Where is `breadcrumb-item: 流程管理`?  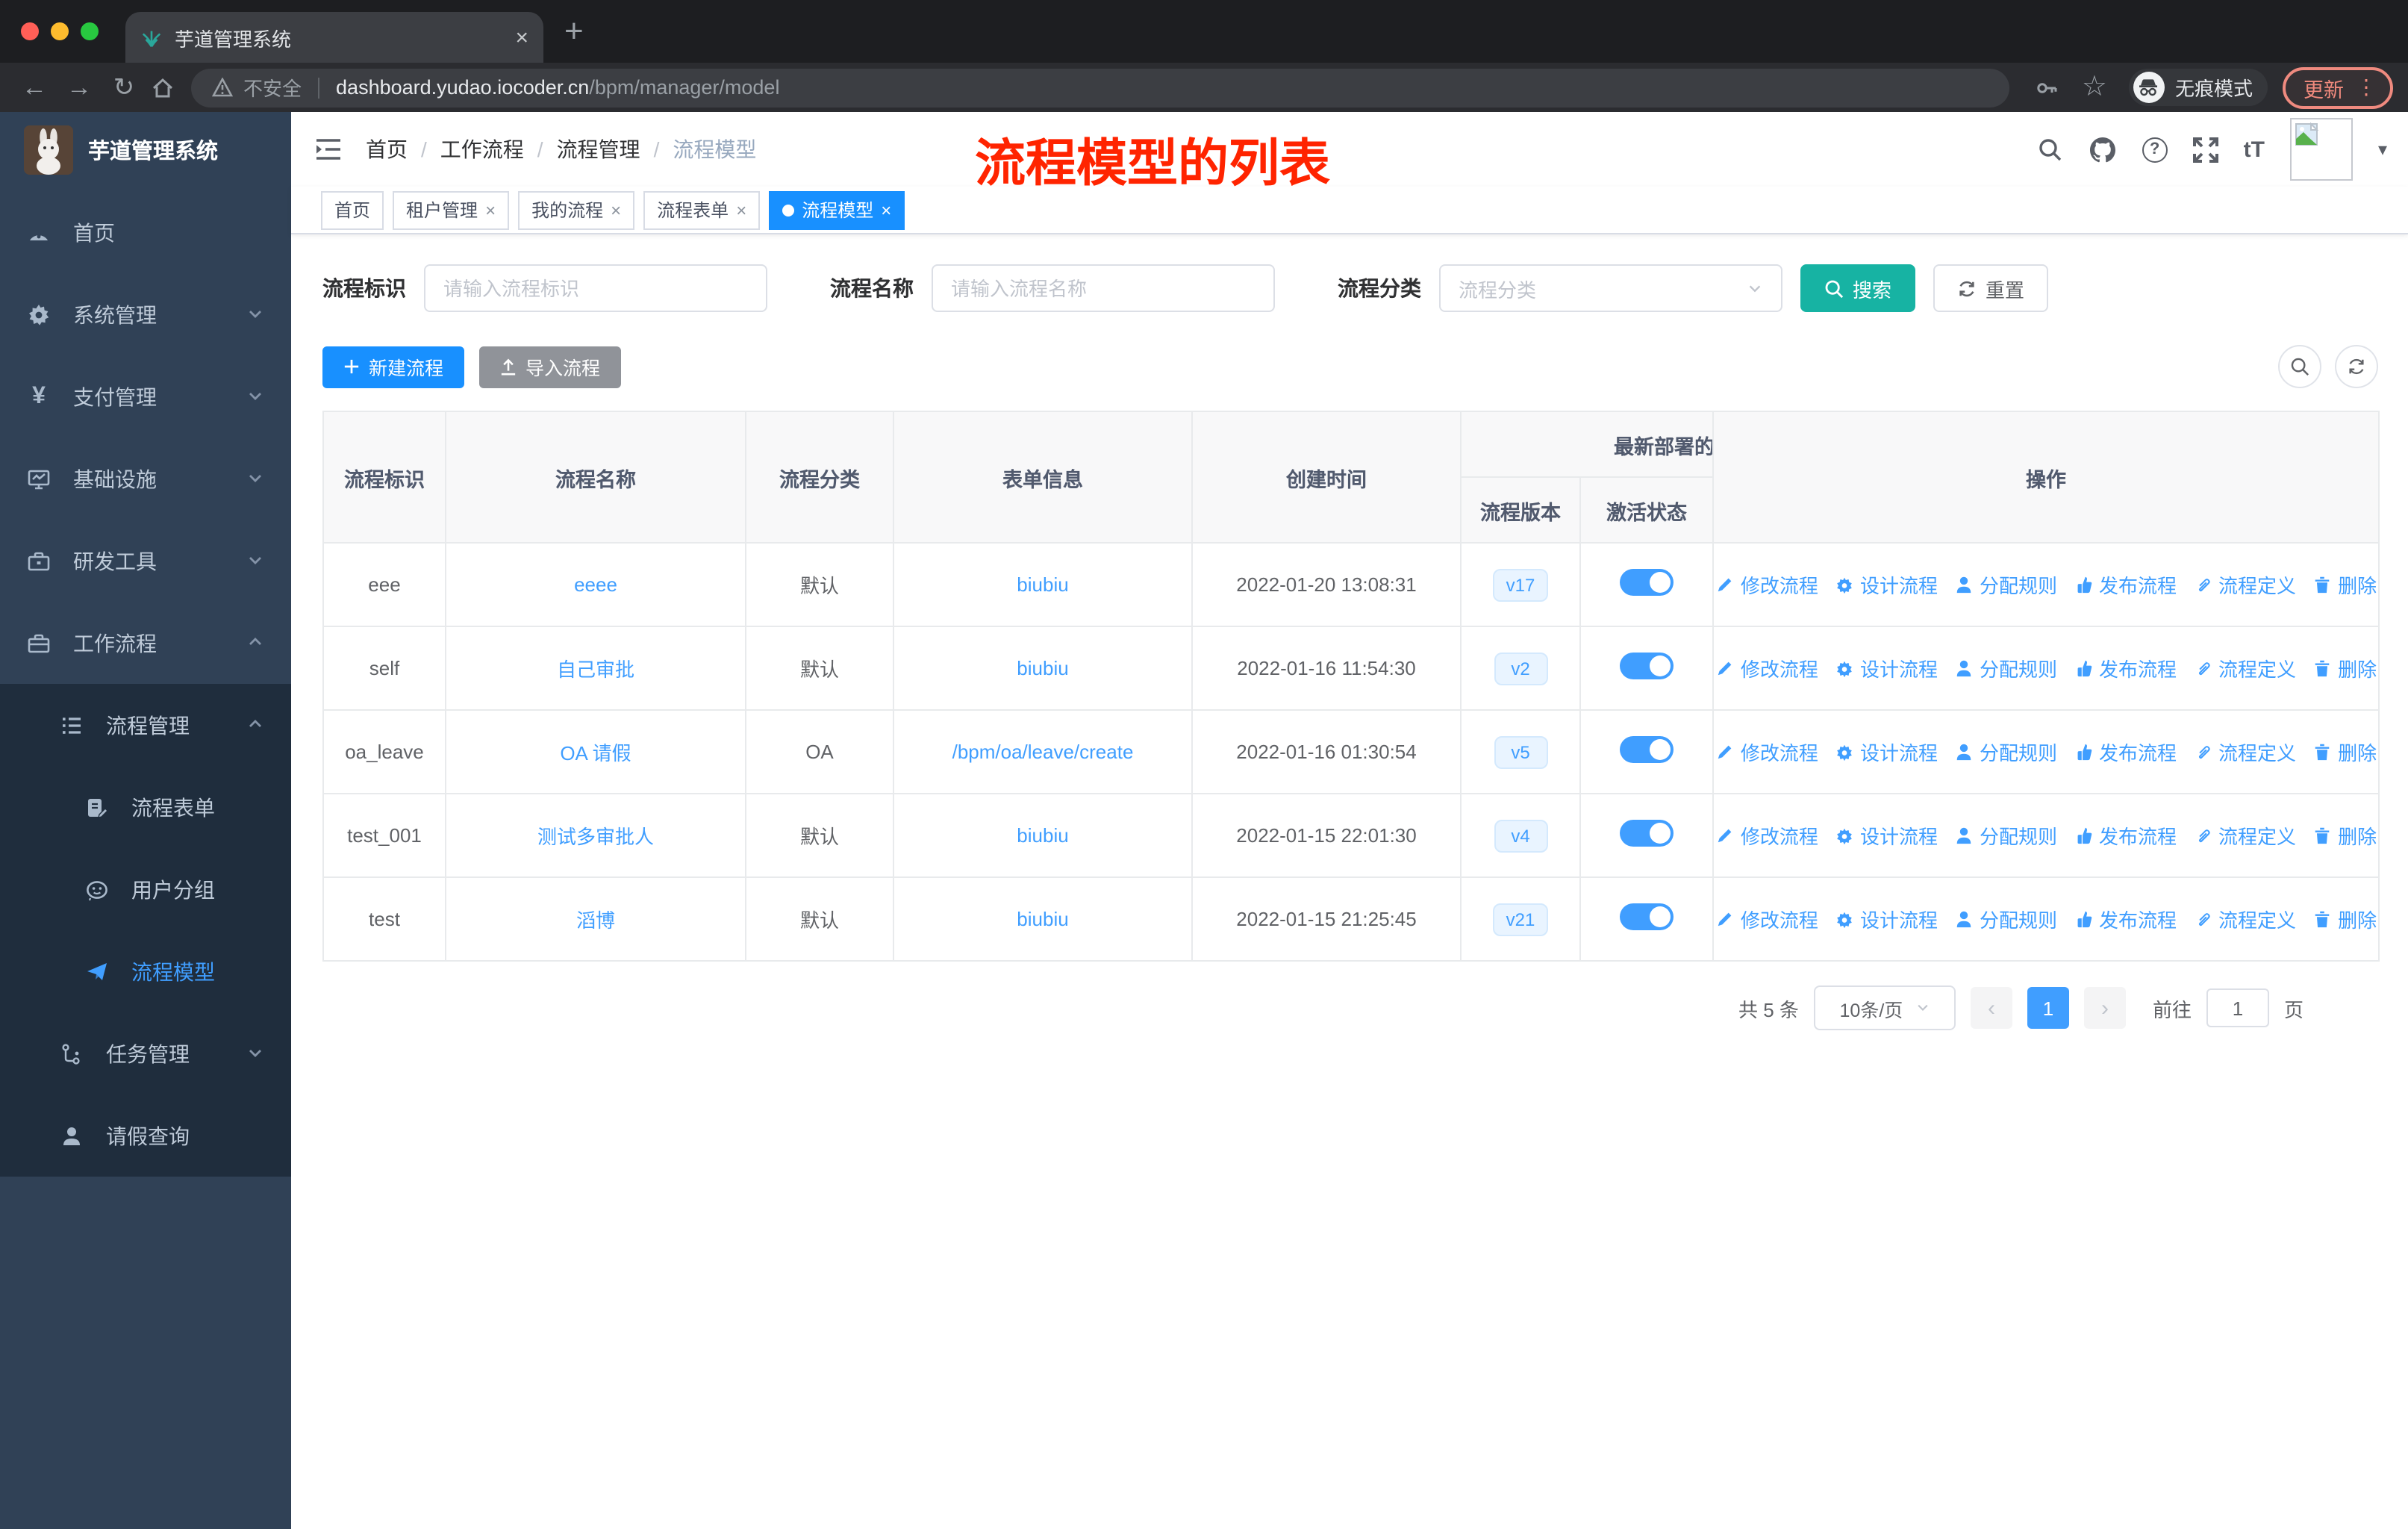
breadcrumb-item: 流程管理 is located at coordinates (598, 149).